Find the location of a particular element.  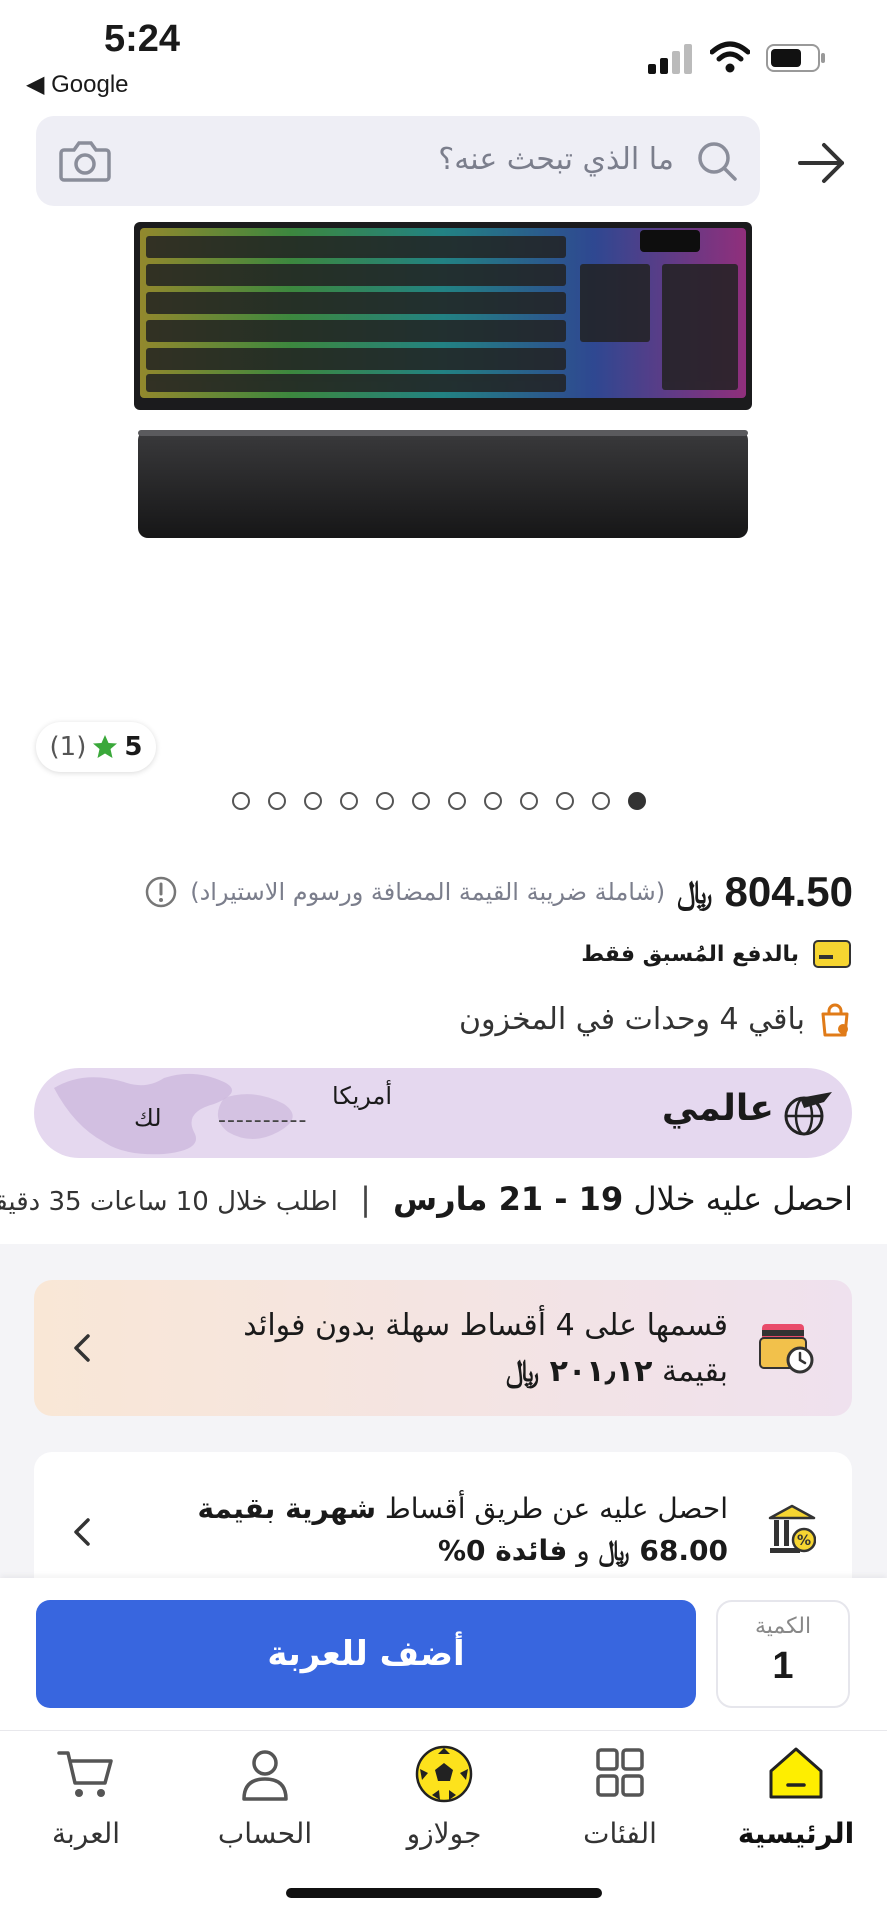

product-image is located at coordinates (443, 384).